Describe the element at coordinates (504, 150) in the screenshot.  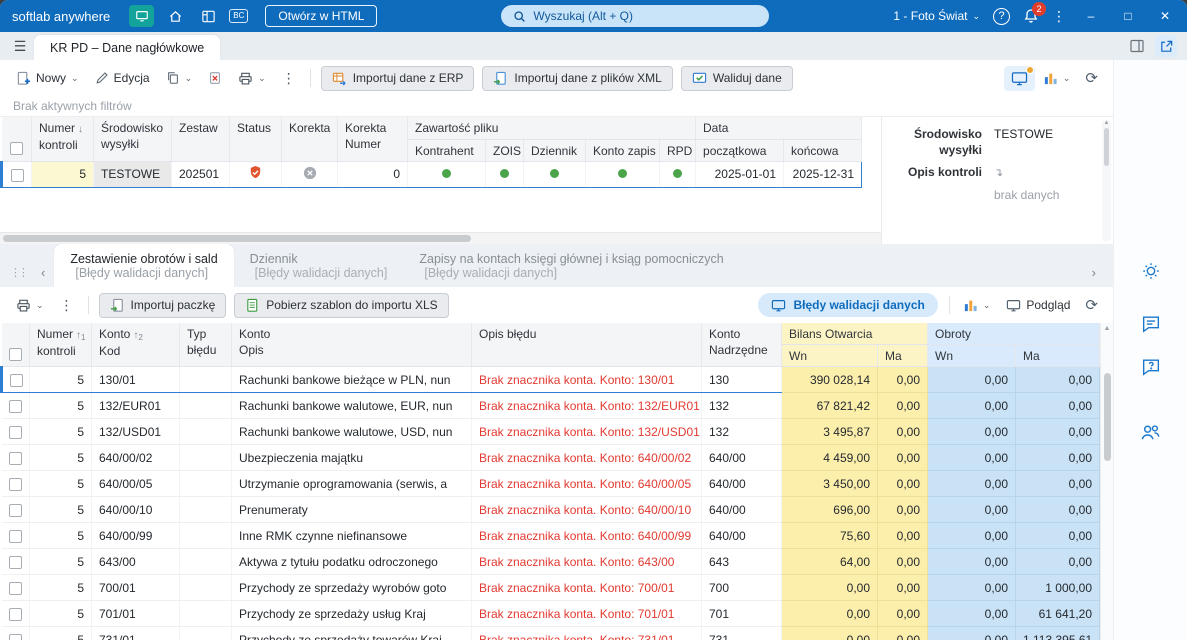
I see `col-zois: ZOIS` at that location.